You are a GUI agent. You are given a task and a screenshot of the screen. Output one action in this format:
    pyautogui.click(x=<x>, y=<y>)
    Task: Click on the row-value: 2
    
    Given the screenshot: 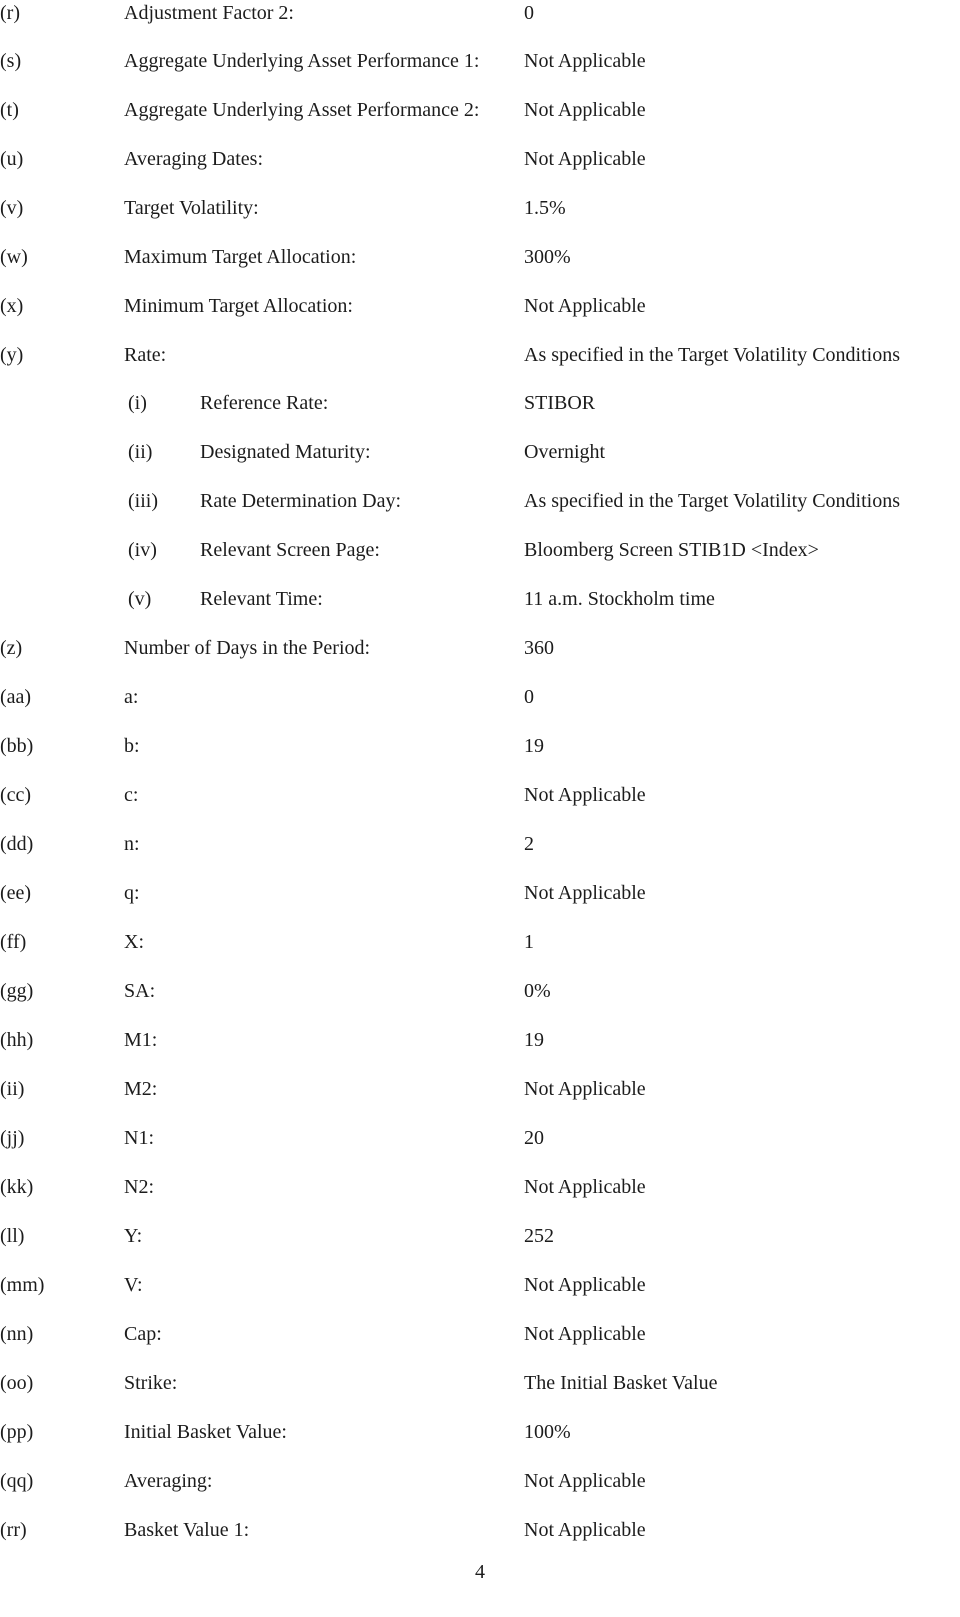 What is the action you would take?
    pyautogui.click(x=529, y=844)
    